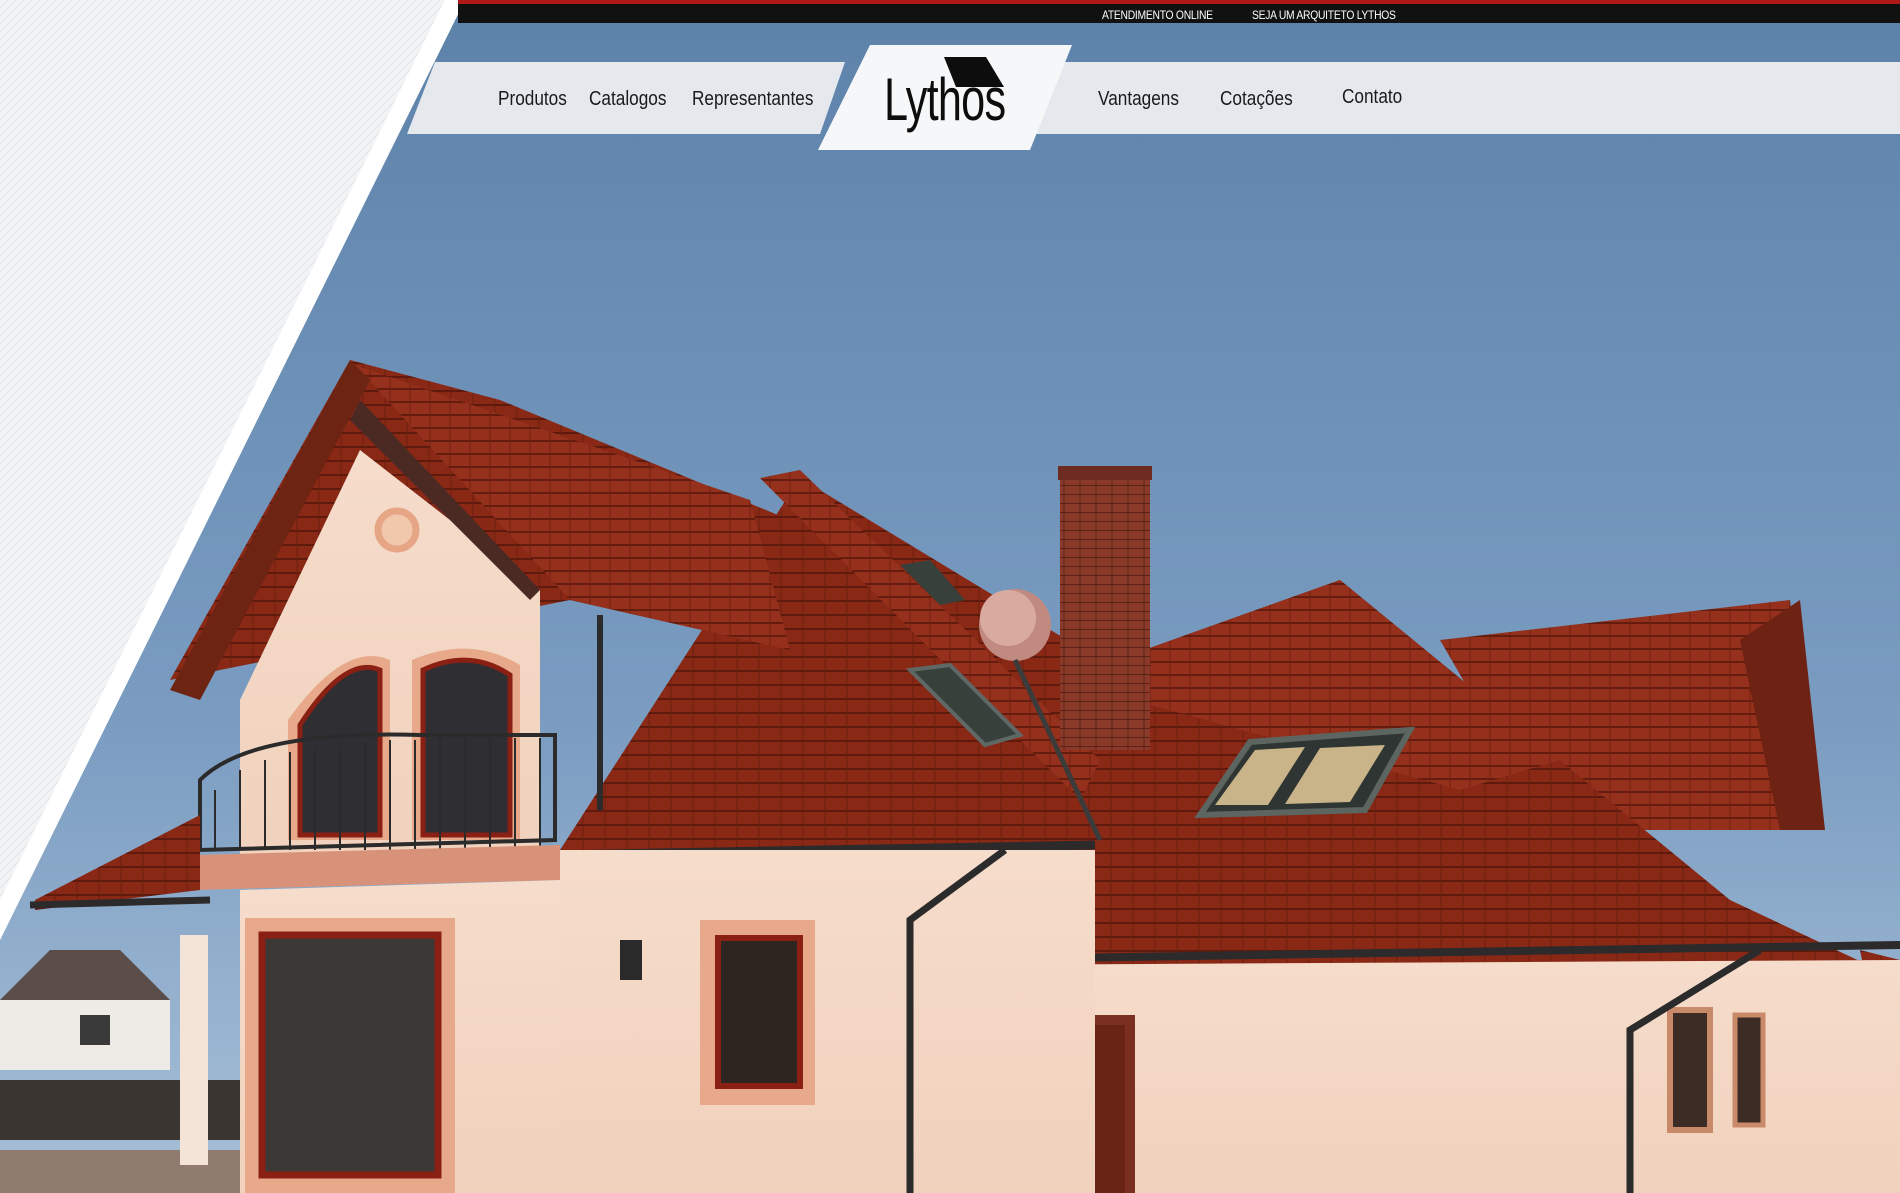  What do you see at coordinates (627, 99) in the screenshot?
I see `nav-catalogos: Catalogos` at bounding box center [627, 99].